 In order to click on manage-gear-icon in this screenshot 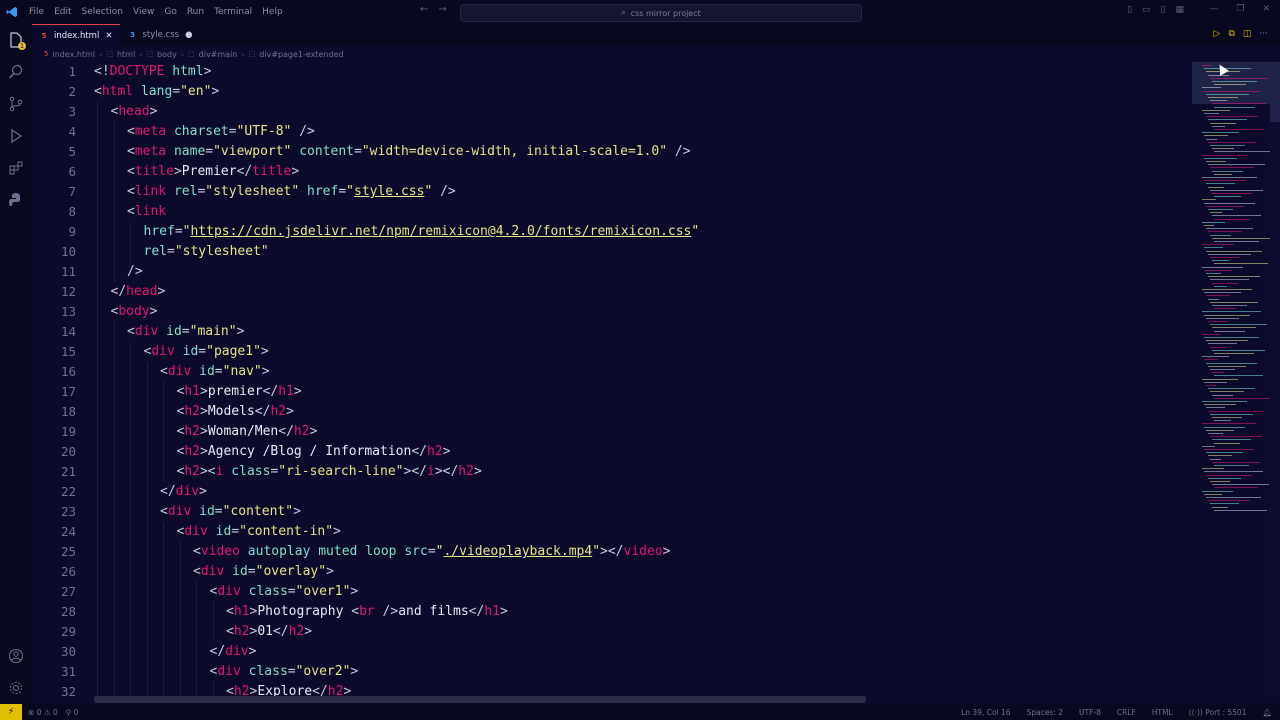, I will do `click(16, 688)`.